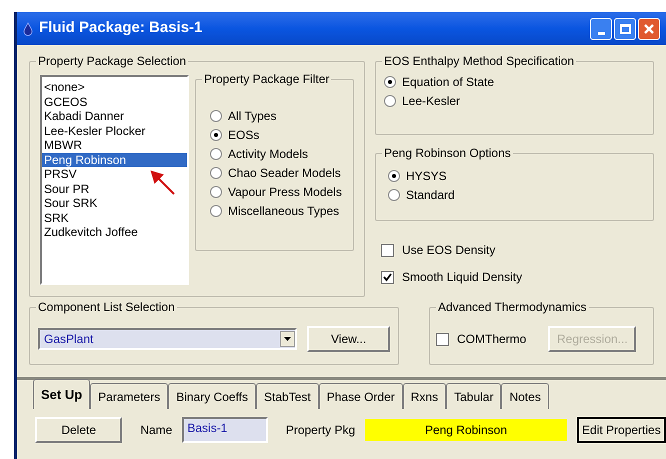  I want to click on radio-label: Equation of State, so click(448, 82).